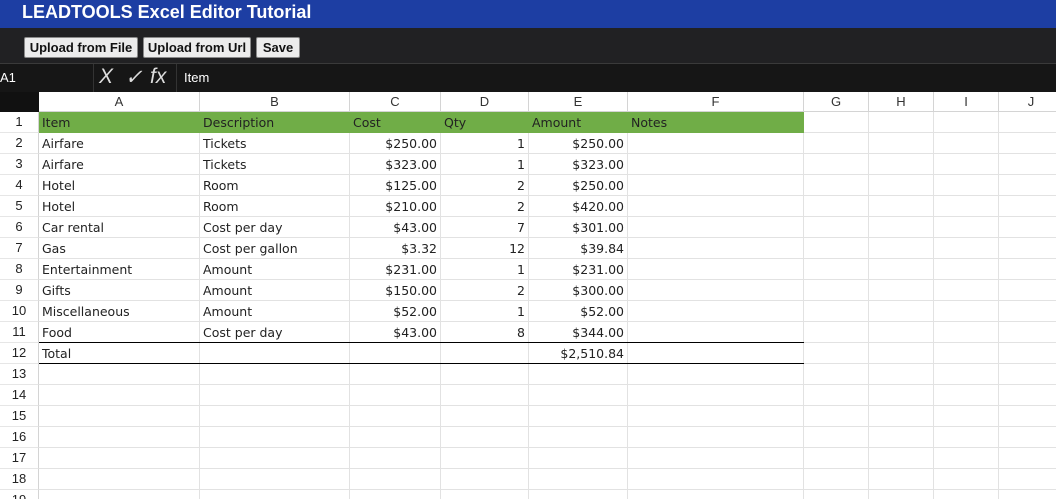 This screenshot has width=1056, height=499. Describe the element at coordinates (578, 206) in the screenshot. I see `cell: $420.00` at that location.